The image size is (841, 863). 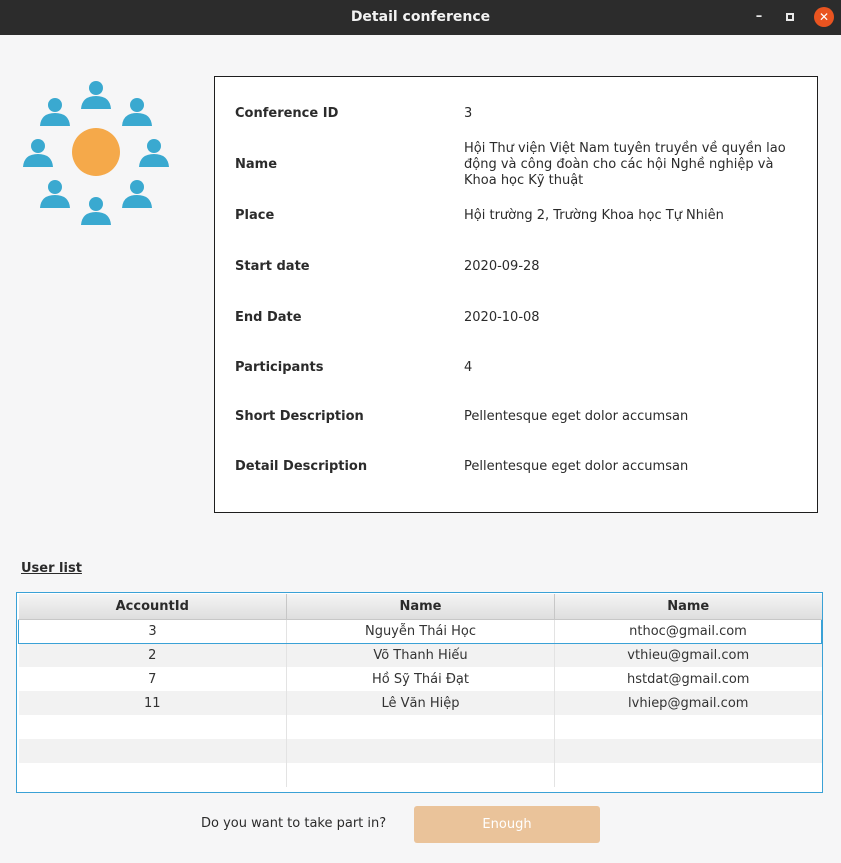 I want to click on table-cell: 2, so click(x=152, y=655).